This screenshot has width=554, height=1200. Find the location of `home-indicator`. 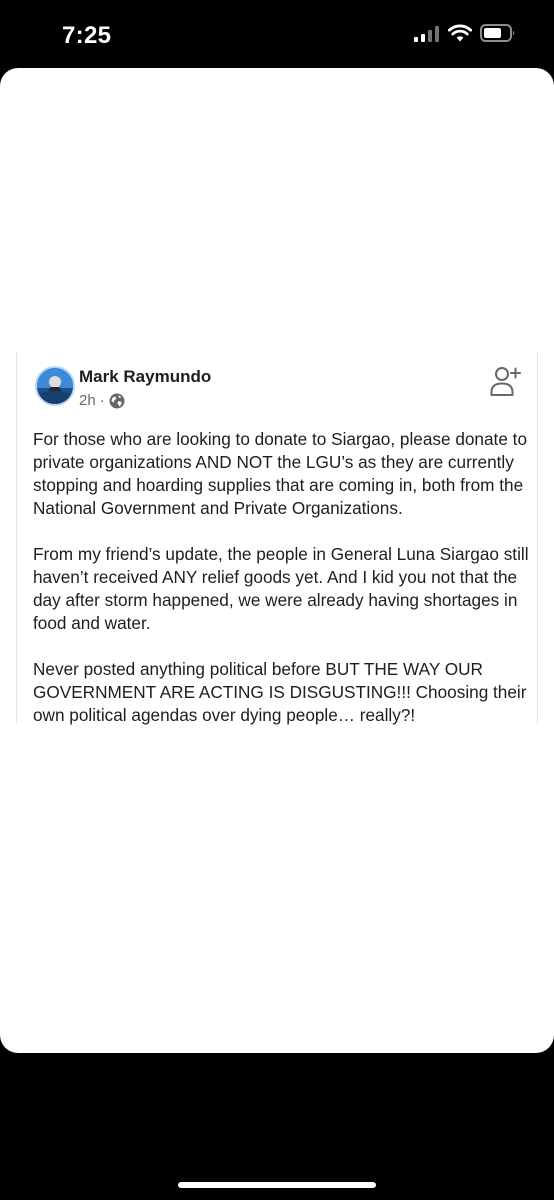

home-indicator is located at coordinates (277, 1185).